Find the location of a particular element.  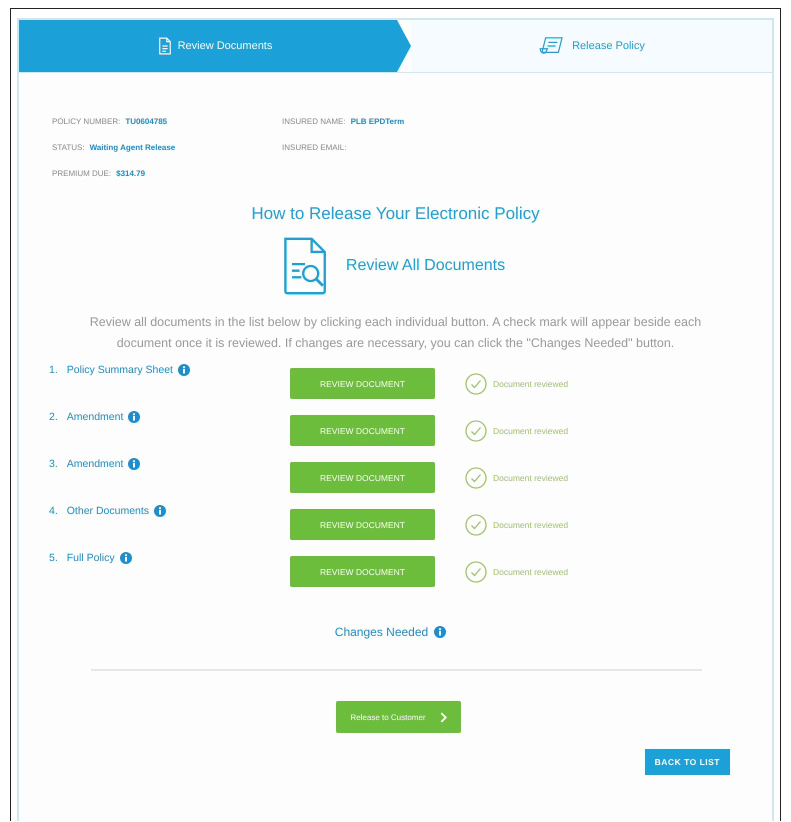

field-value: $314.79 is located at coordinates (131, 173).